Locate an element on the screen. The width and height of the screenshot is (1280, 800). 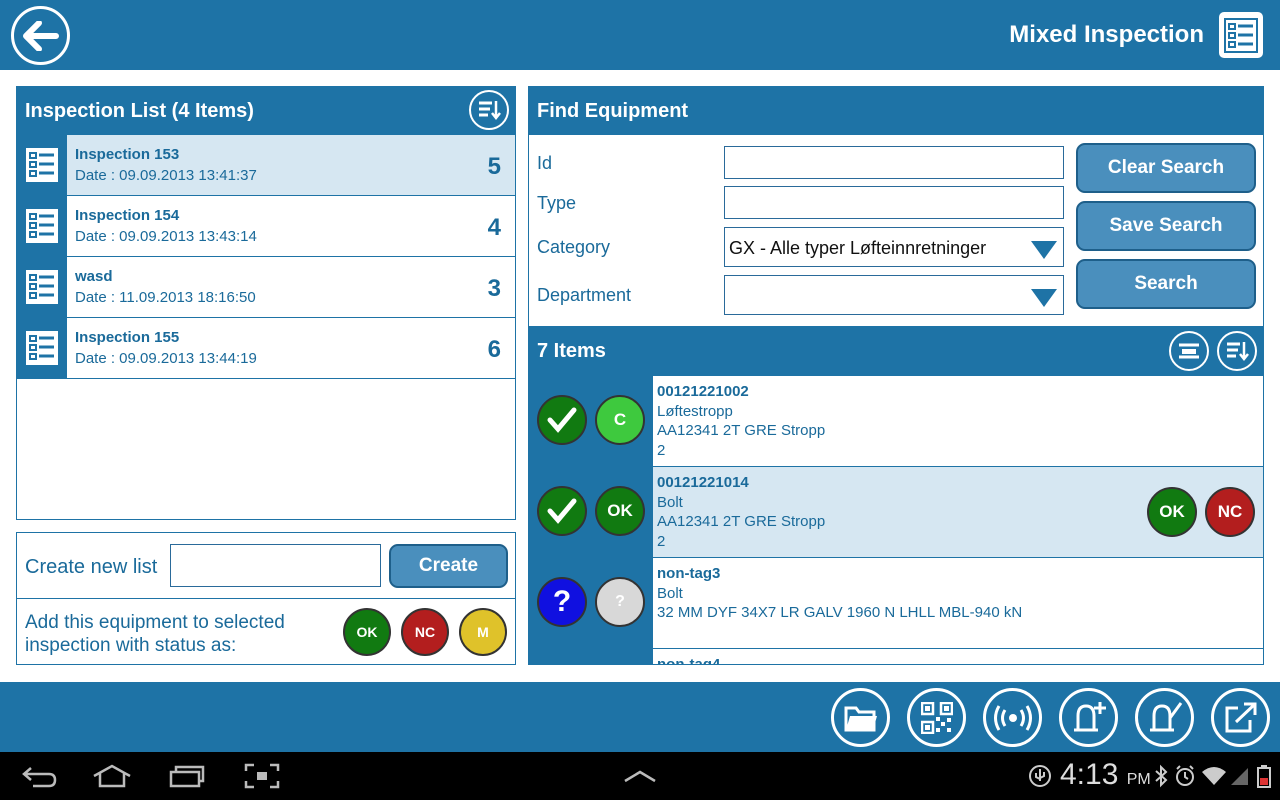
signal-icon is located at coordinates (1239, 776).